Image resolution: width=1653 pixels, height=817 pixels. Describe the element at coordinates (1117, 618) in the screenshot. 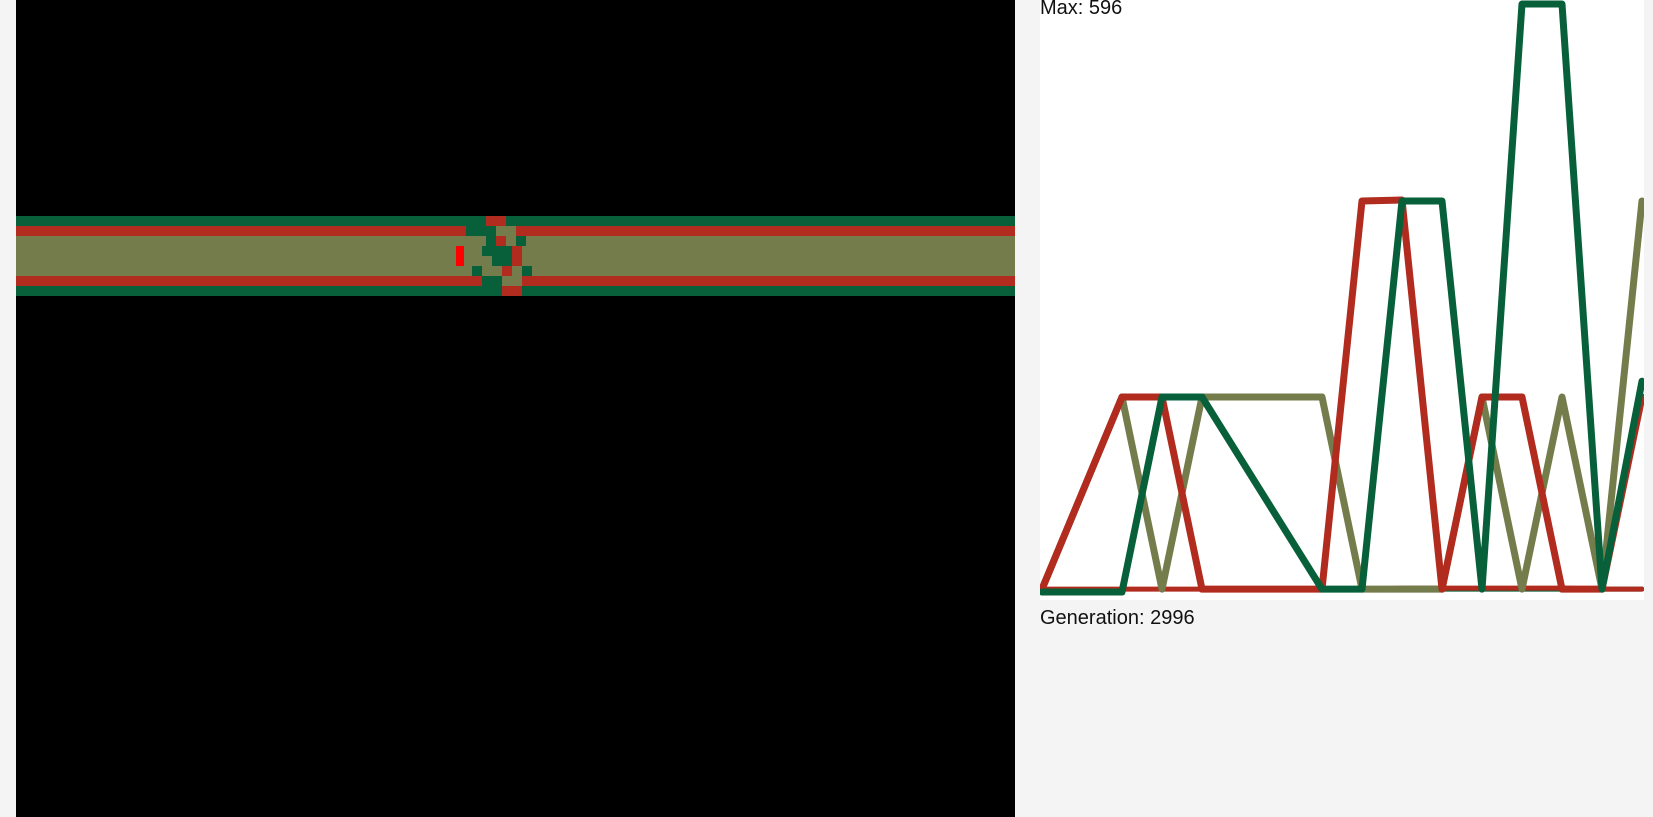

I see `generation-readout: Generation: 2996` at that location.